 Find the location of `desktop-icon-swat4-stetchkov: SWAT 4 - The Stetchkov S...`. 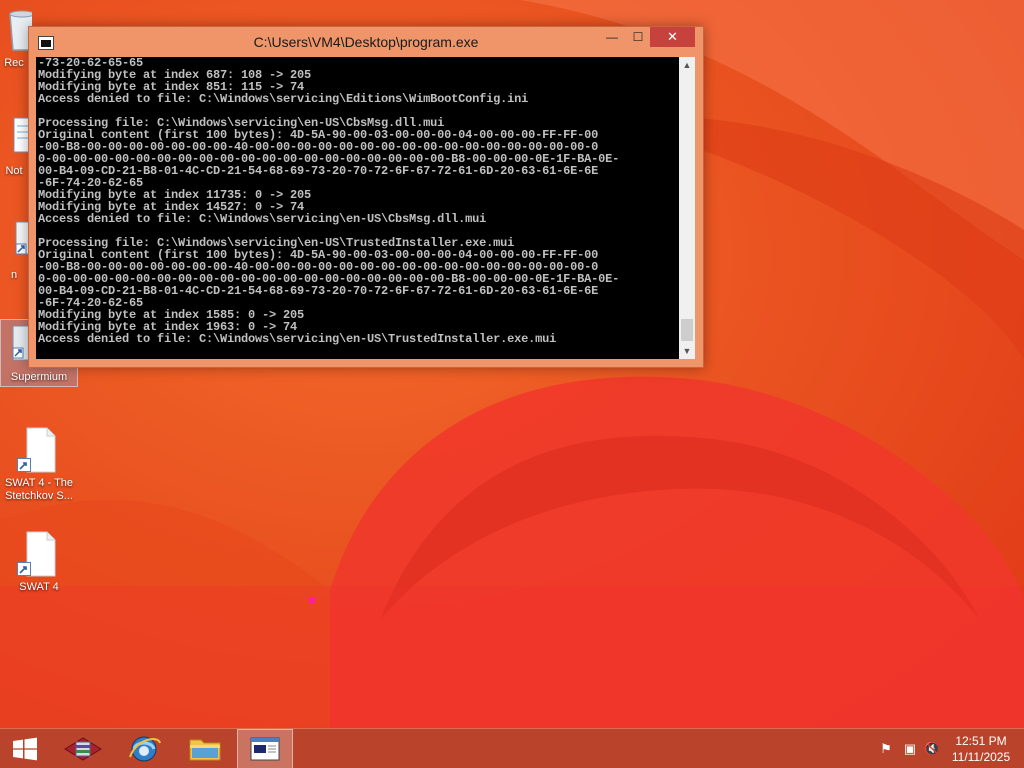

desktop-icon-swat4-stetchkov: SWAT 4 - The Stetchkov S... is located at coordinates (39, 464).